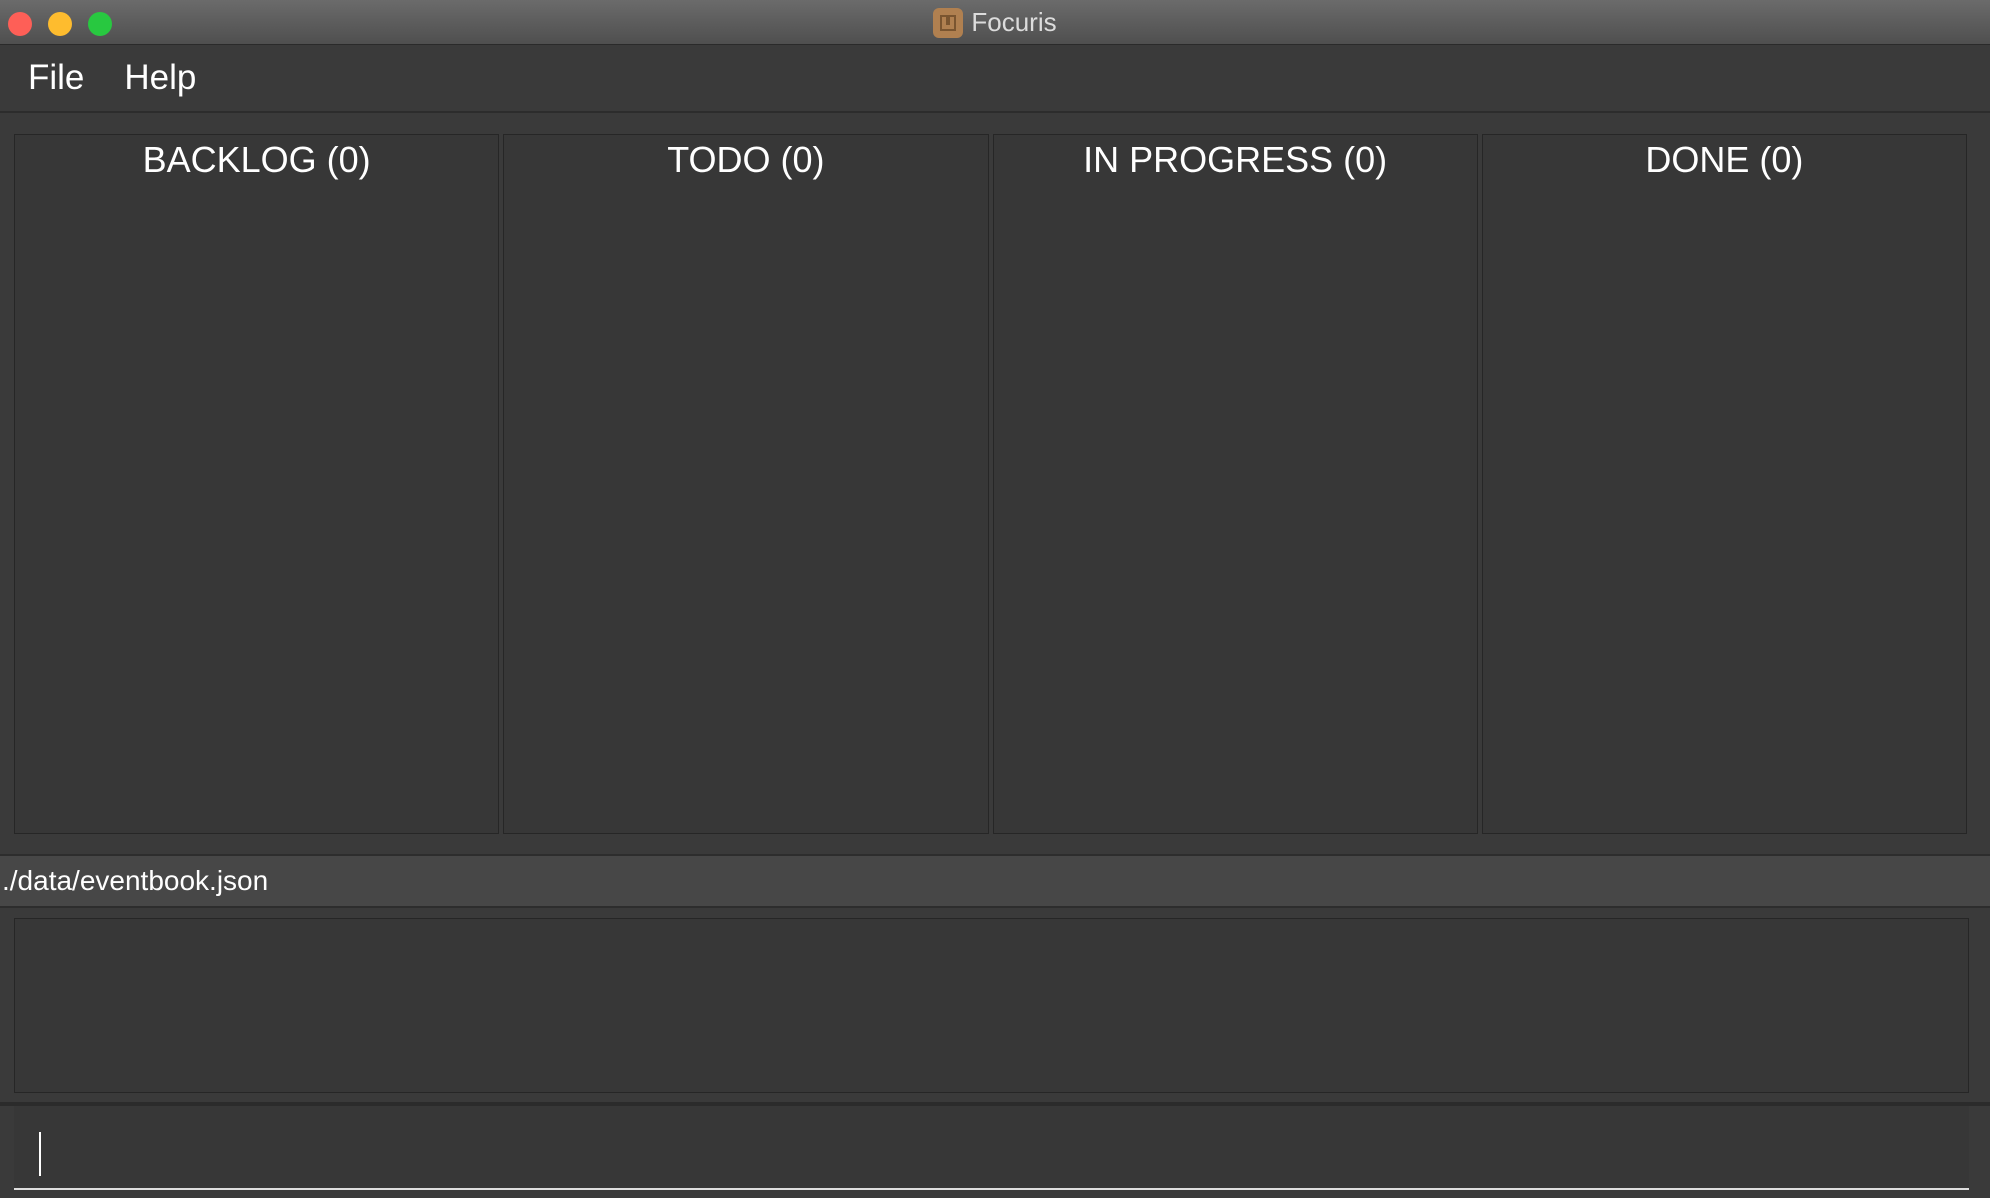  What do you see at coordinates (1014, 22) in the screenshot?
I see `window-title: Focuris` at bounding box center [1014, 22].